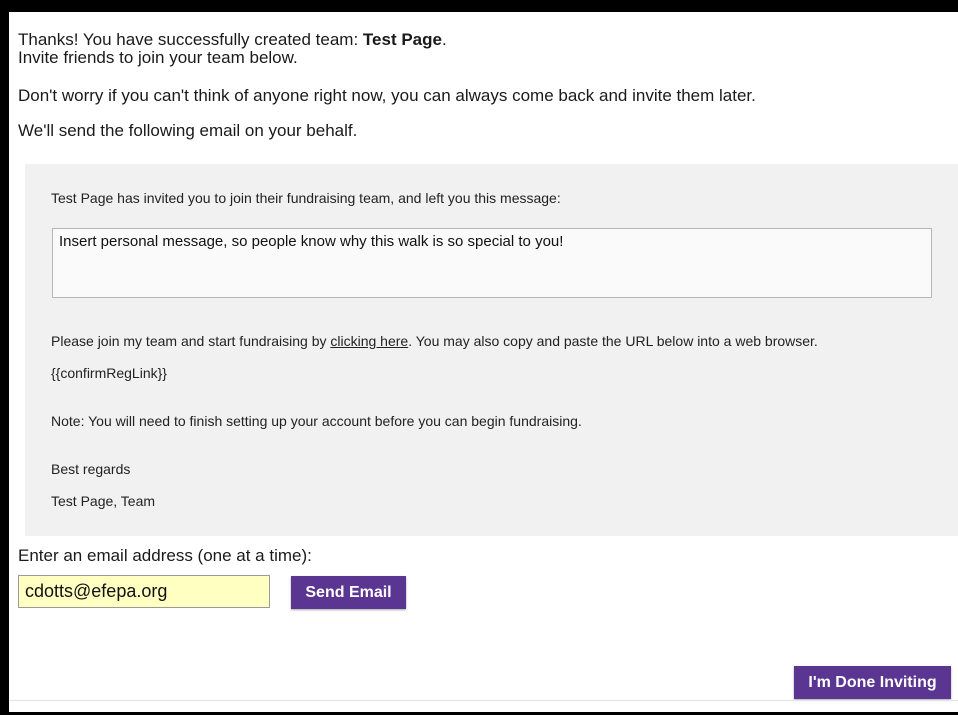 The width and height of the screenshot is (958, 715). I want to click on email-field-label: Enter an email address (one at a time):, so click(165, 555).